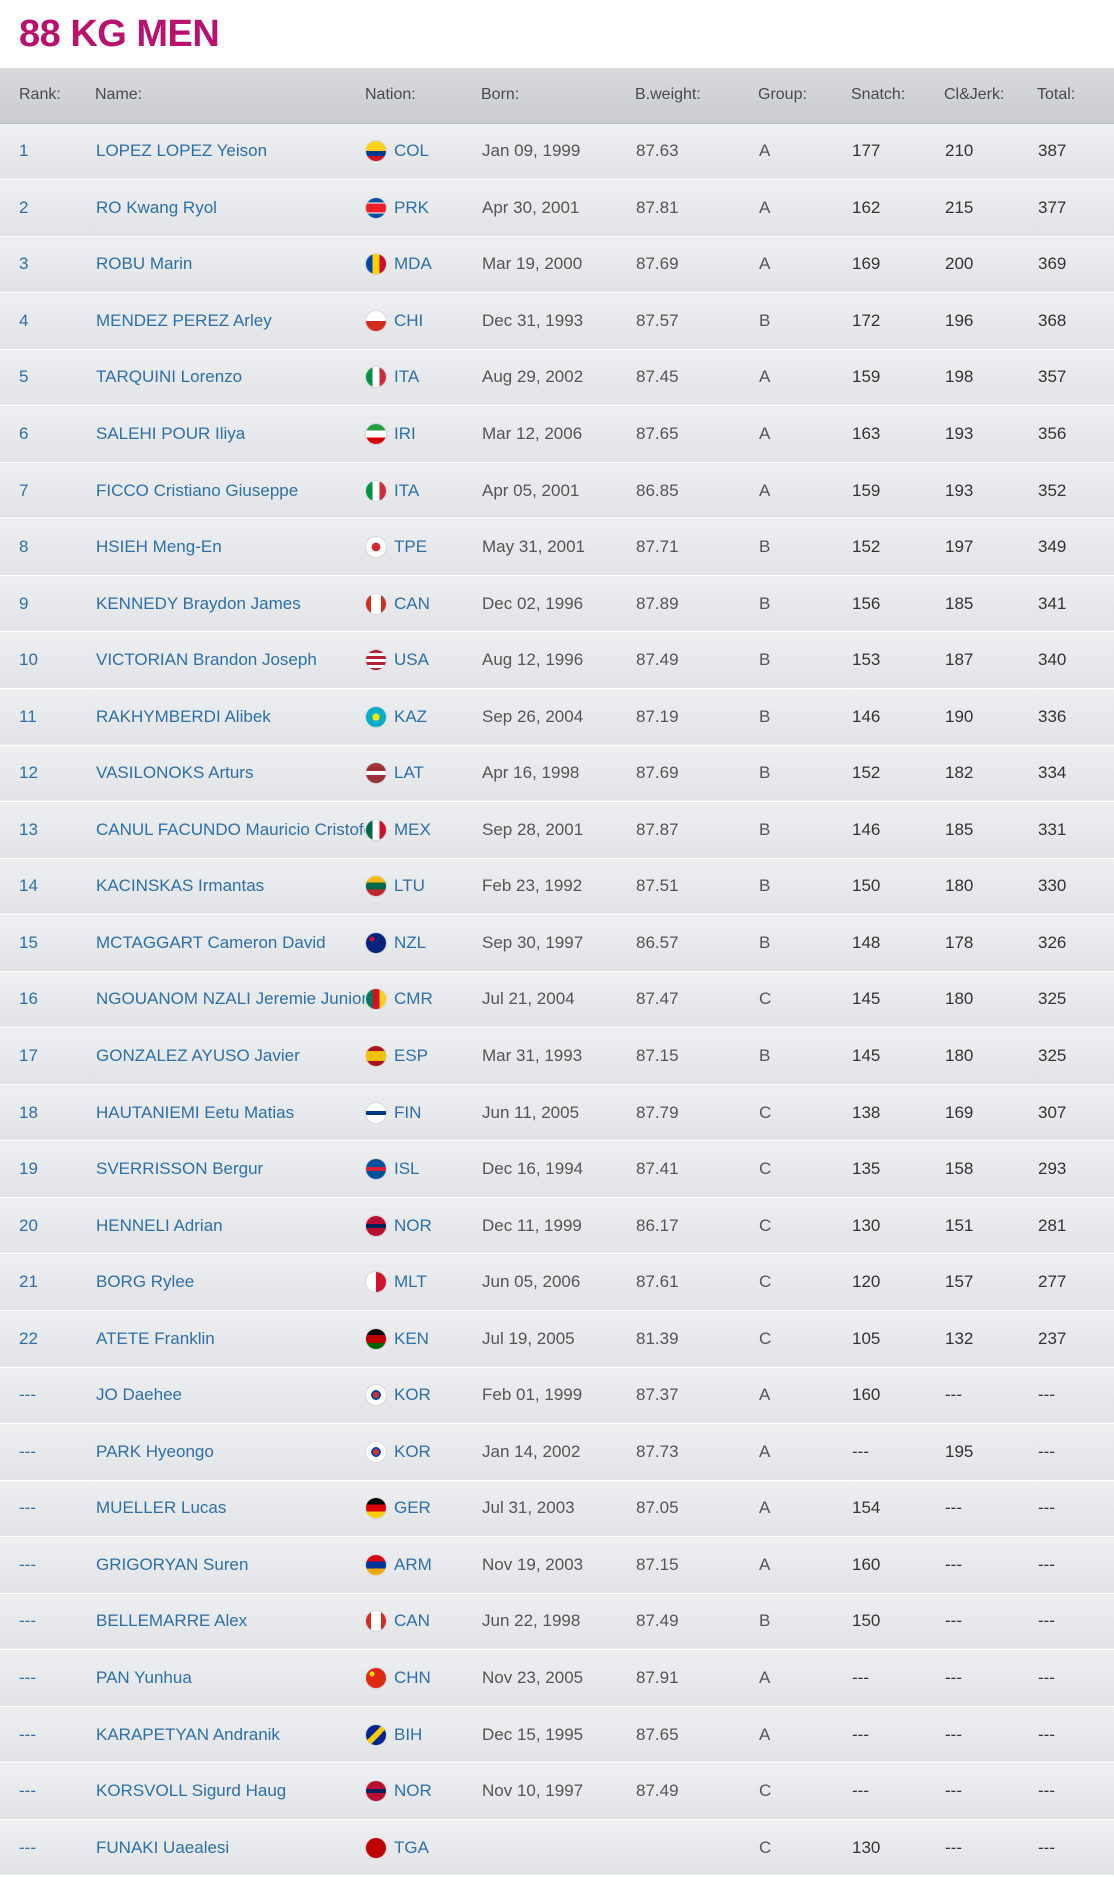 The width and height of the screenshot is (1114, 1877). I want to click on nation-cell: LTU, so click(423, 887).